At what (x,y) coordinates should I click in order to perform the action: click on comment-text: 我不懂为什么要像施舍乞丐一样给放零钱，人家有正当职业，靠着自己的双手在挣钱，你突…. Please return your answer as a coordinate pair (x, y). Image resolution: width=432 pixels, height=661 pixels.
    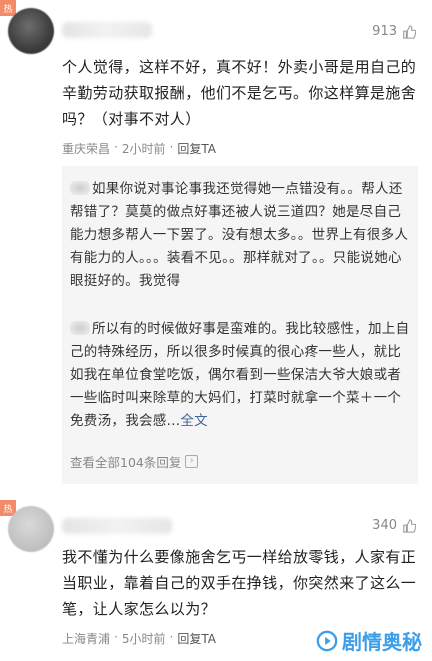
    Looking at the image, I should click on (239, 583).